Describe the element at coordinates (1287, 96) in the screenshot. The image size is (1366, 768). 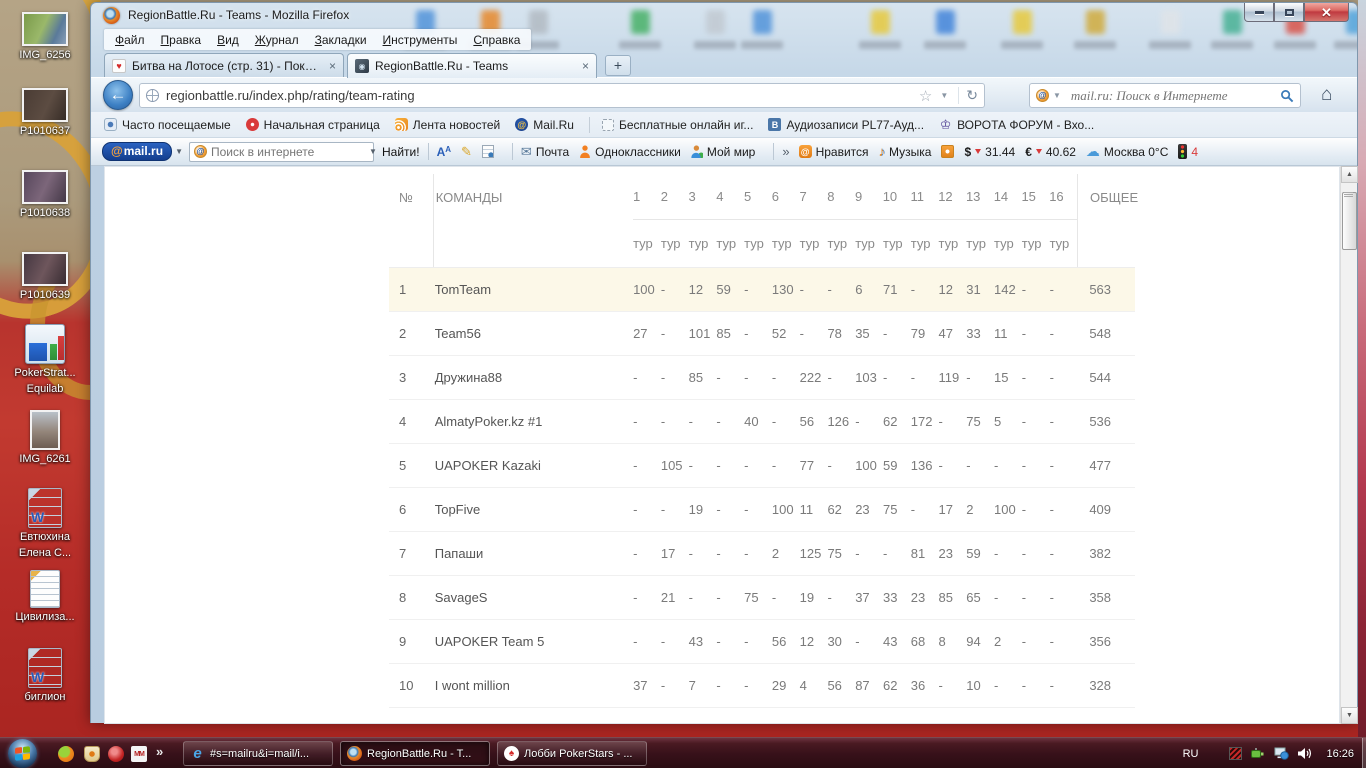
I see `search-magnifier-icon` at that location.